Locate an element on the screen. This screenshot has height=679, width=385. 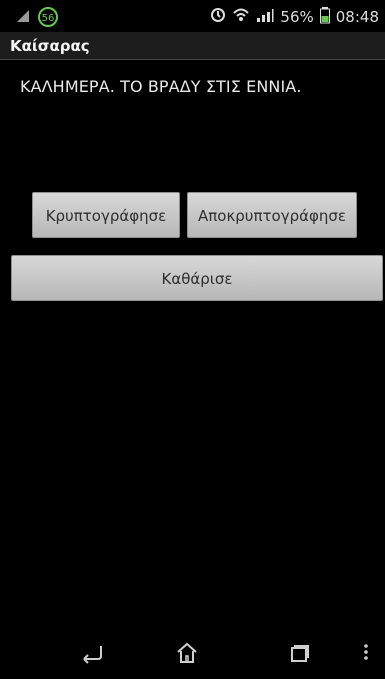
battery-percent: 56% is located at coordinates (297, 17).